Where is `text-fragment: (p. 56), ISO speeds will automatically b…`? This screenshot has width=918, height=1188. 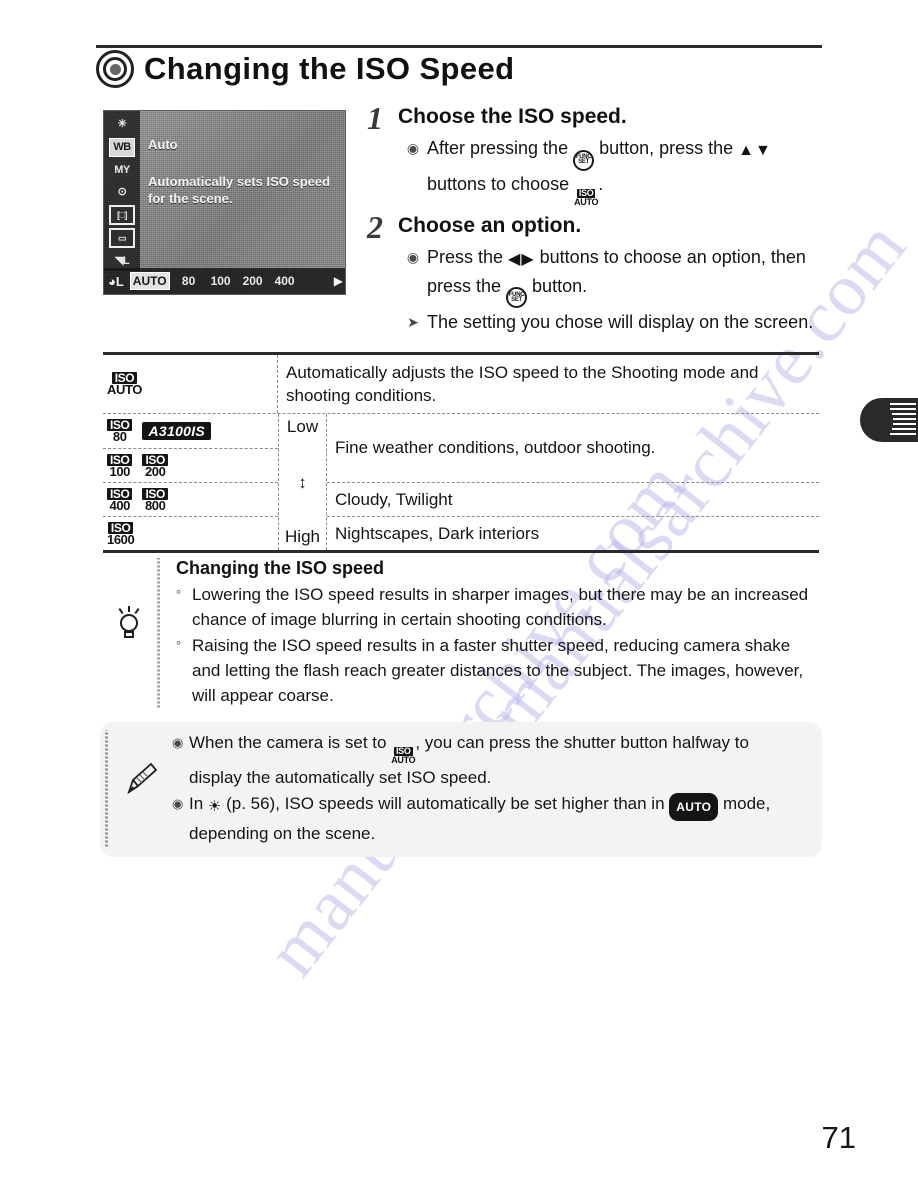 text-fragment: (p. 56), ISO speeds will automatically b… is located at coordinates (445, 803).